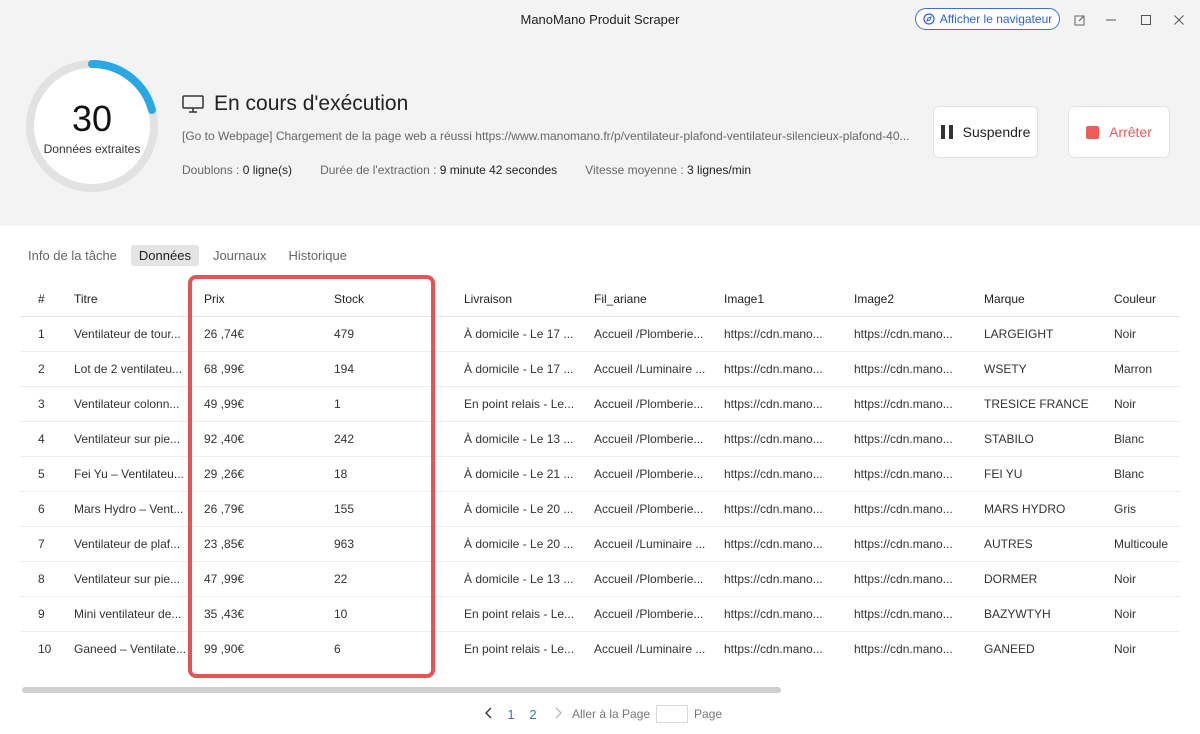 The height and width of the screenshot is (734, 1200). I want to click on column-header-titre: Titre, so click(130, 298).